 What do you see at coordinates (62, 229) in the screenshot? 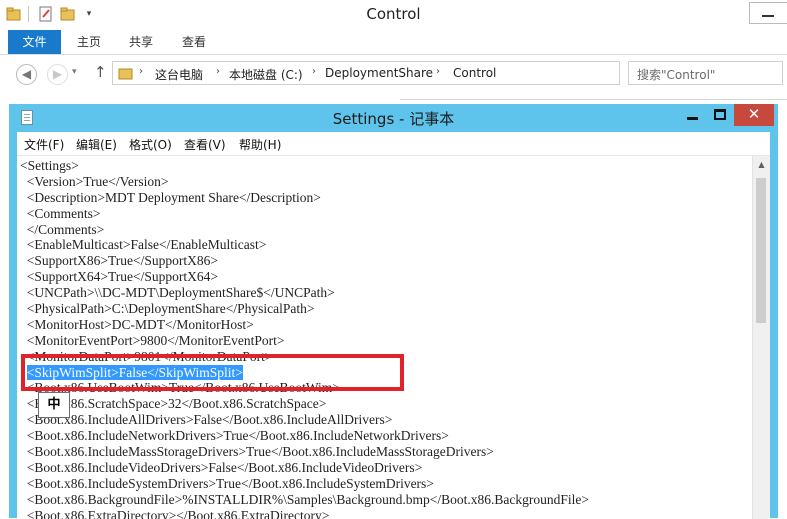
I see `line-text: </Comments>` at bounding box center [62, 229].